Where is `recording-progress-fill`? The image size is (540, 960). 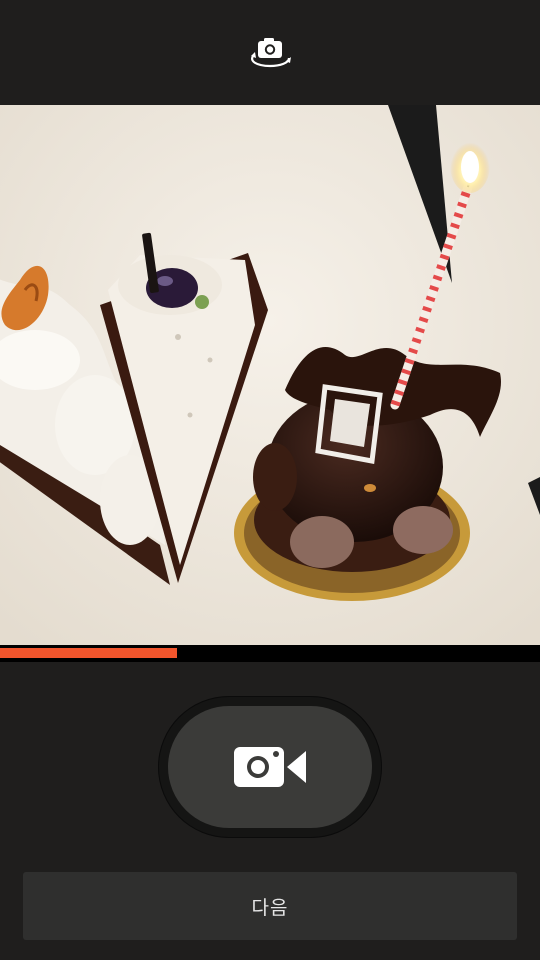 recording-progress-fill is located at coordinates (88, 653).